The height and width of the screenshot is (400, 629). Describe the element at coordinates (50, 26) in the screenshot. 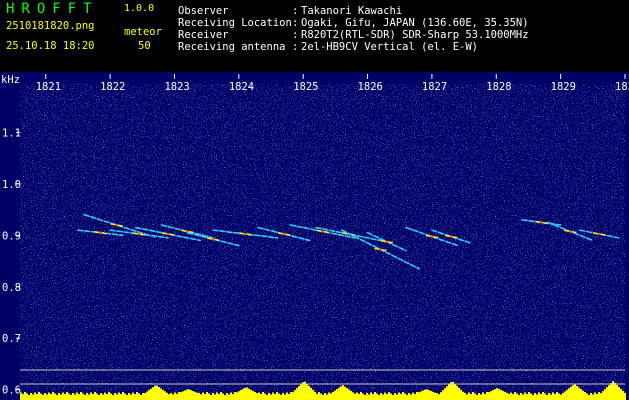

I see `filename: 2510181820.png` at that location.